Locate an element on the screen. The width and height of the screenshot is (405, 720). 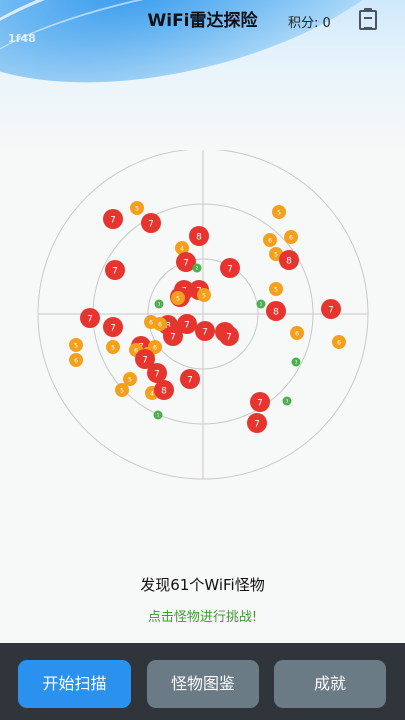
app-title: WiFi雷达探险 is located at coordinates (202, 21).